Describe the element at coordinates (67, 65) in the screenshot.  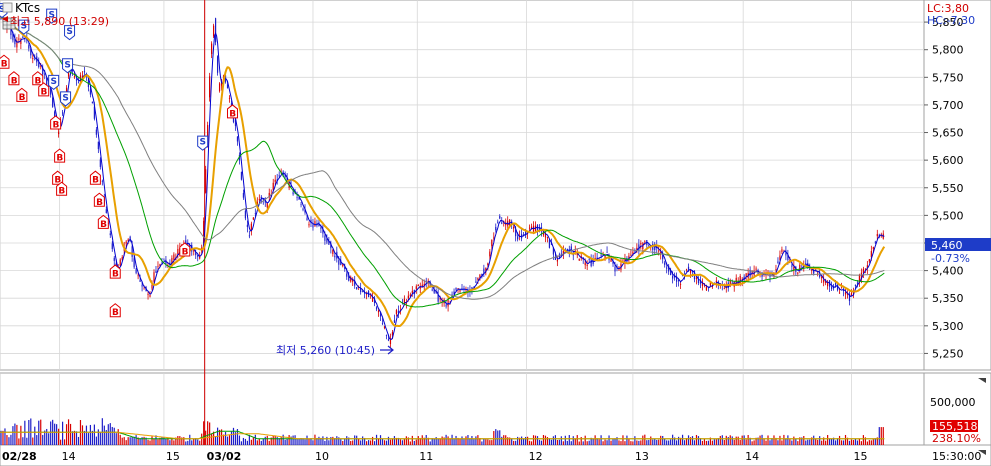
I see `sell-marker-letter: S` at that location.